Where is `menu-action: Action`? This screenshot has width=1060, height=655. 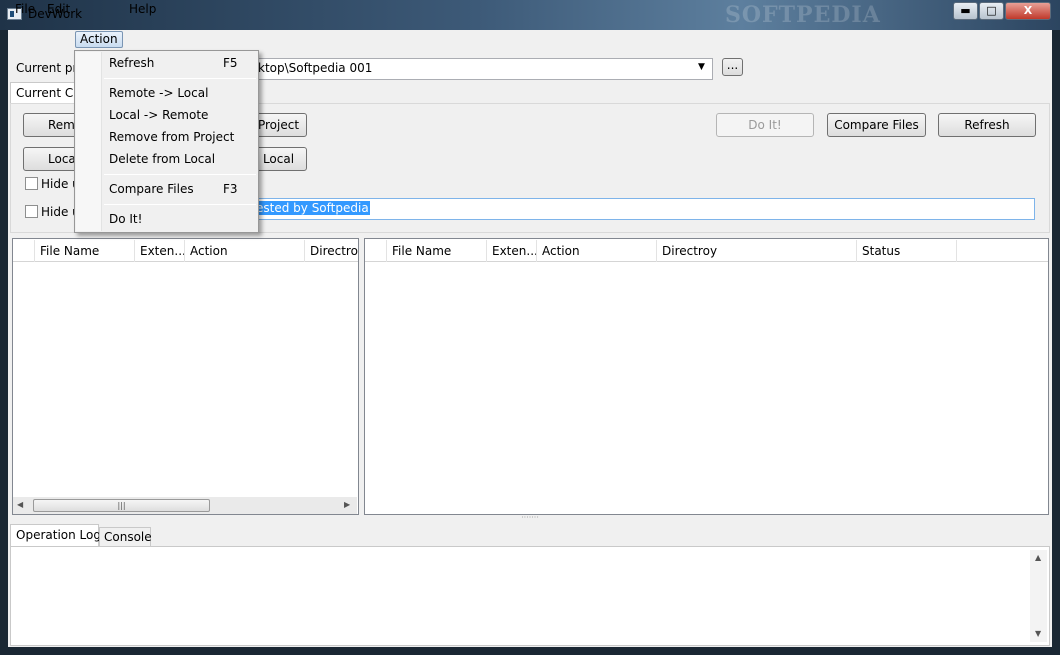 menu-action: Action is located at coordinates (99, 39).